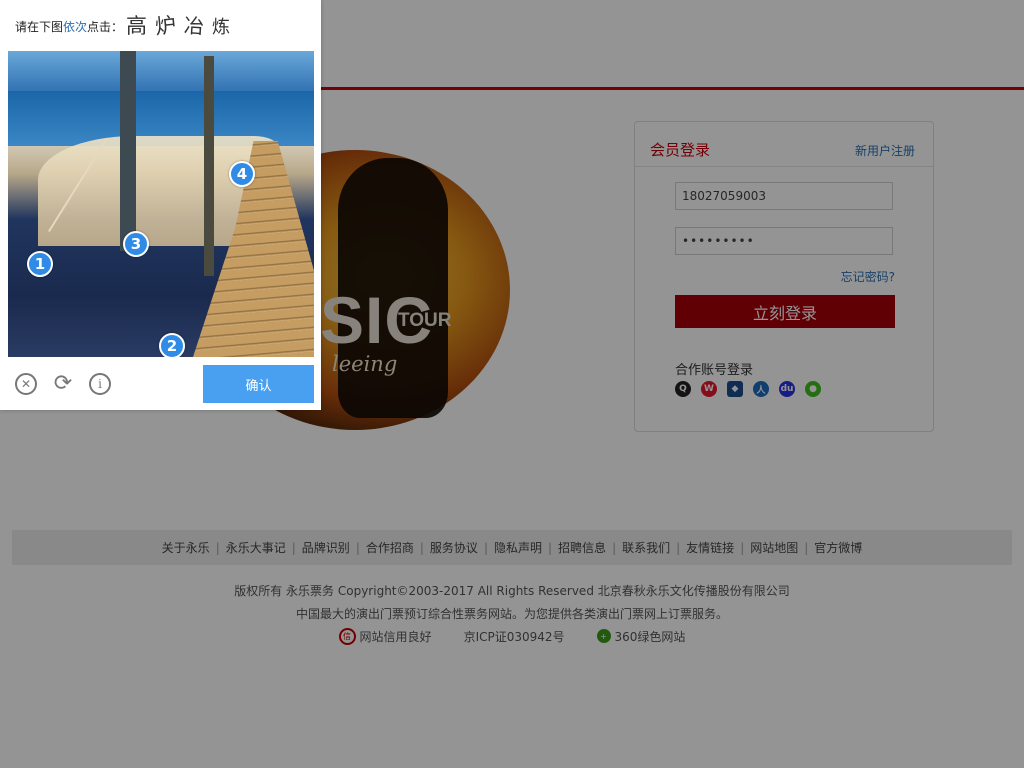 The width and height of the screenshot is (1024, 768). Describe the element at coordinates (136, 26) in the screenshot. I see `target-char-1: 高` at that location.